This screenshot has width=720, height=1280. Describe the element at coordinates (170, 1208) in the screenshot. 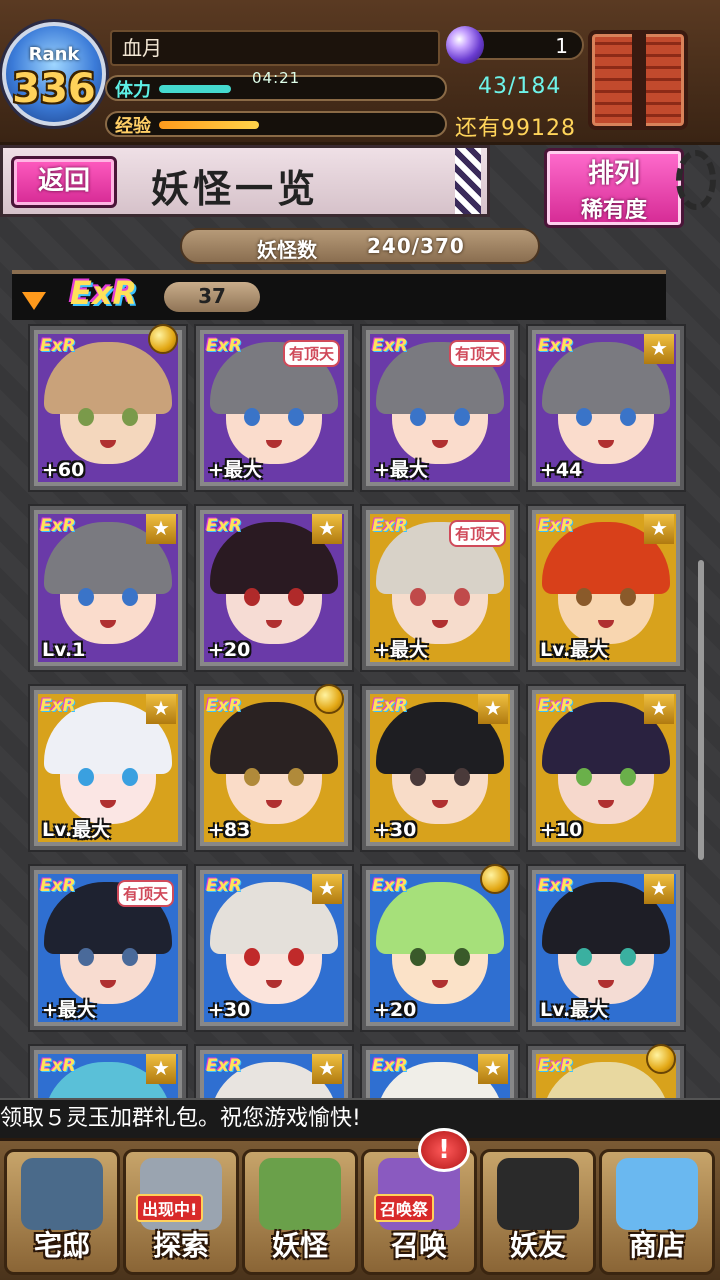

I see `nav-badge: 出现中!` at that location.